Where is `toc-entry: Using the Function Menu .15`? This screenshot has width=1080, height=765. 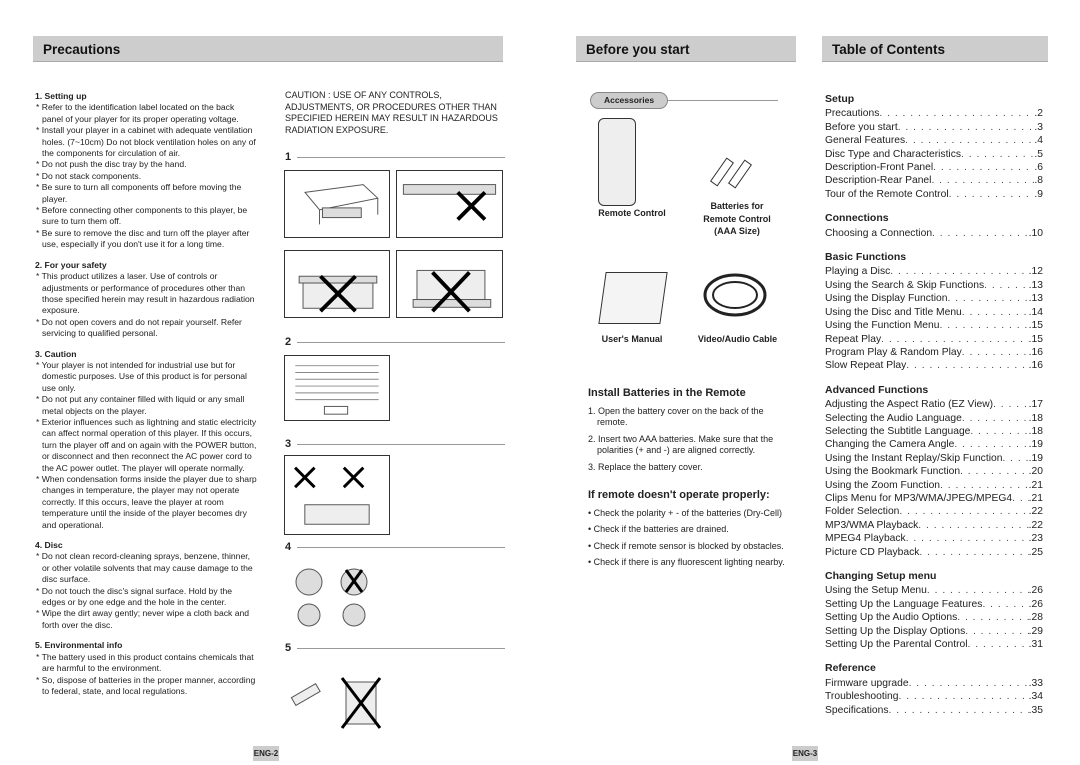
toc-entry: Using the Function Menu .15 is located at coordinates (934, 325).